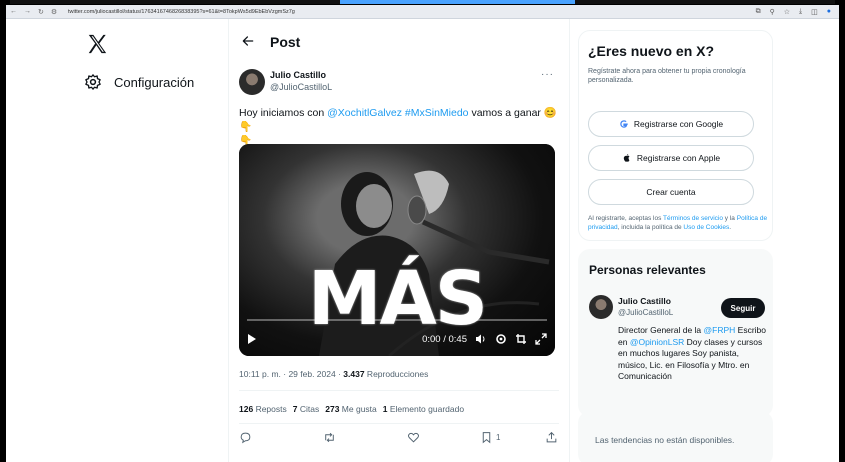 Image resolution: width=845 pixels, height=462 pixels. I want to click on translate-icon: ⧉, so click(758, 12).